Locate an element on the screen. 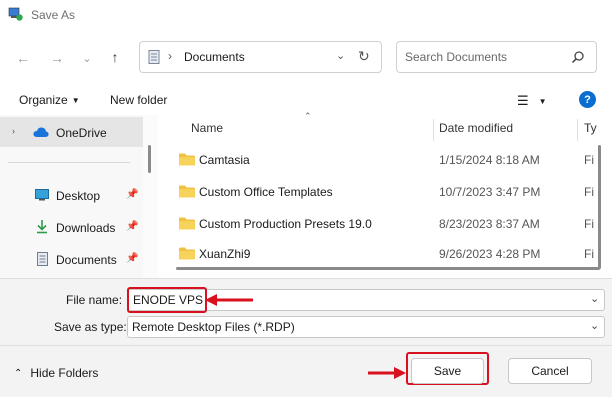  sidebar-item-documents: Documents 📌 is located at coordinates (71, 260).